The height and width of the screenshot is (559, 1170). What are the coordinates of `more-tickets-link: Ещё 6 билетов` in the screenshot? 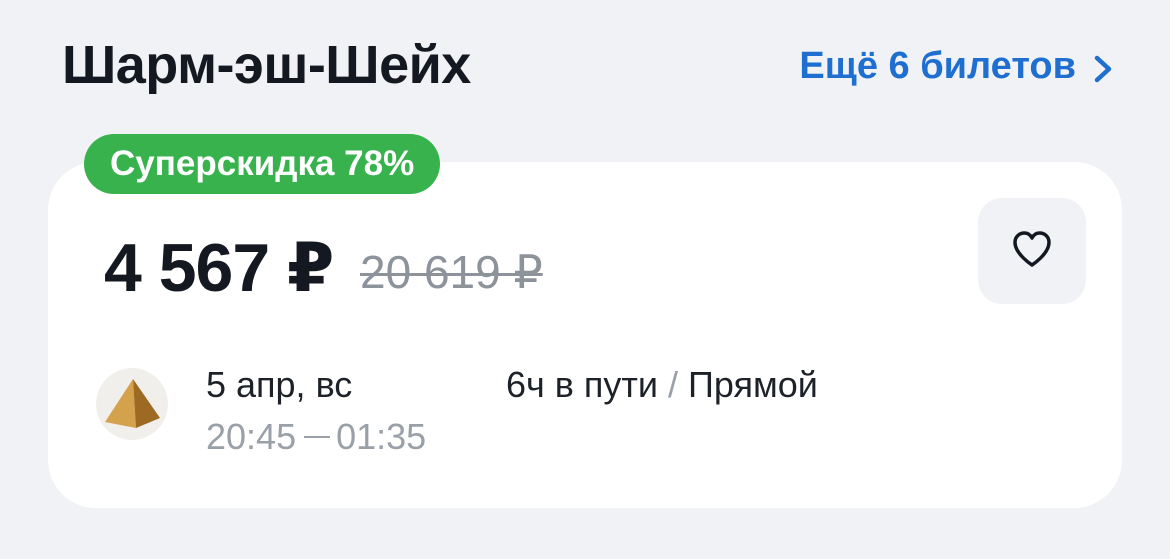 It's located at (957, 66).